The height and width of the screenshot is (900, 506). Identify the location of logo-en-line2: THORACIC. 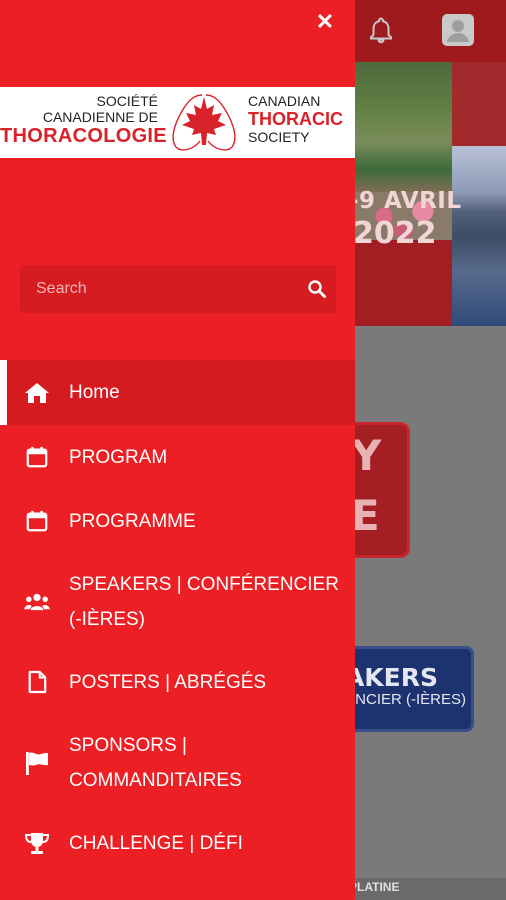
(295, 119).